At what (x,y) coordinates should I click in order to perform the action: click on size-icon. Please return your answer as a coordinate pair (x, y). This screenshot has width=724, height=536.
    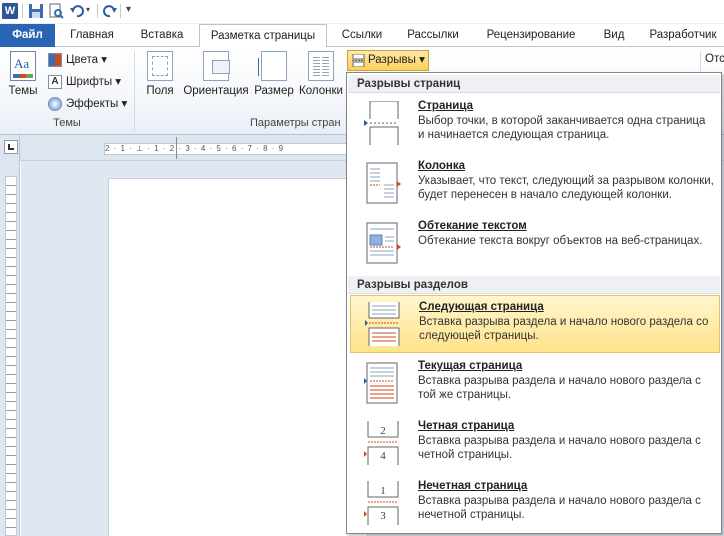
    Looking at the image, I should click on (272, 66).